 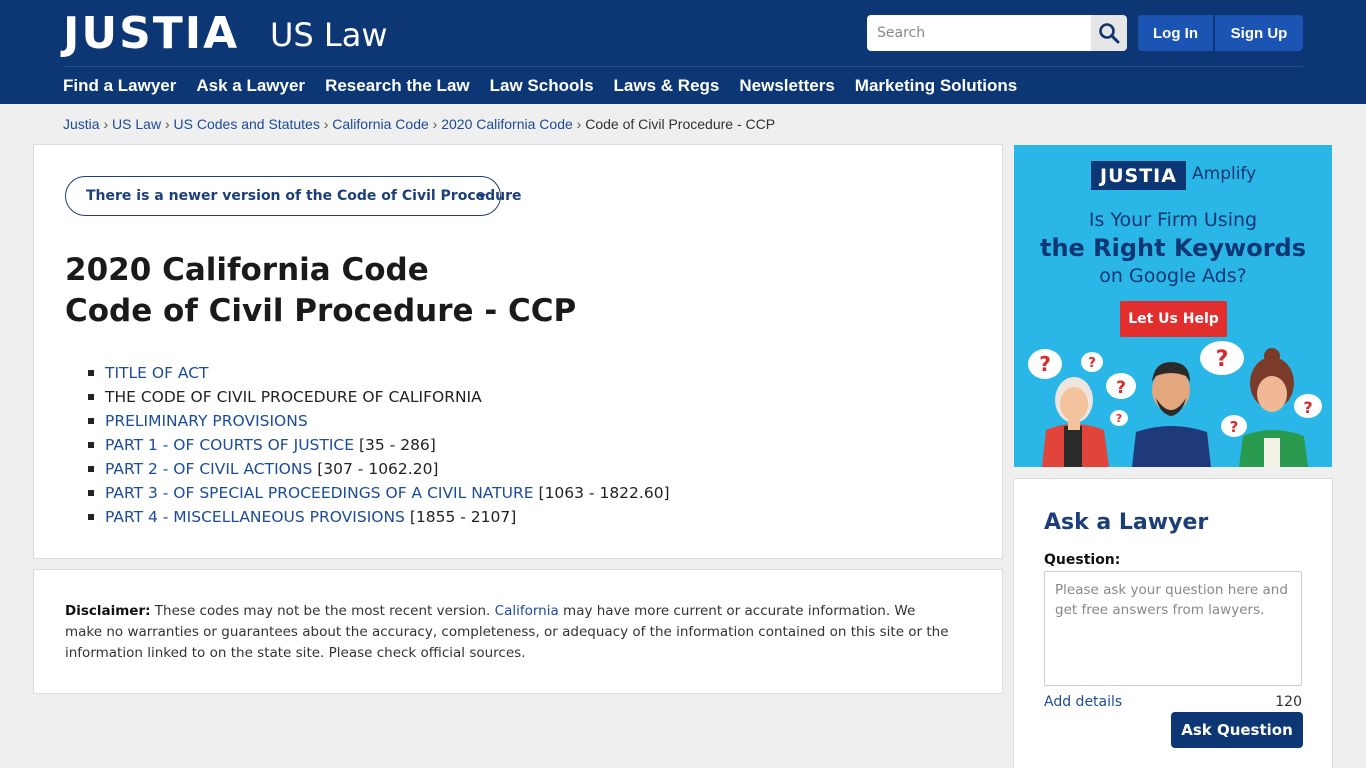 What do you see at coordinates (936, 86) in the screenshot?
I see `nav-marketing-solutions: Marketing Solutions` at bounding box center [936, 86].